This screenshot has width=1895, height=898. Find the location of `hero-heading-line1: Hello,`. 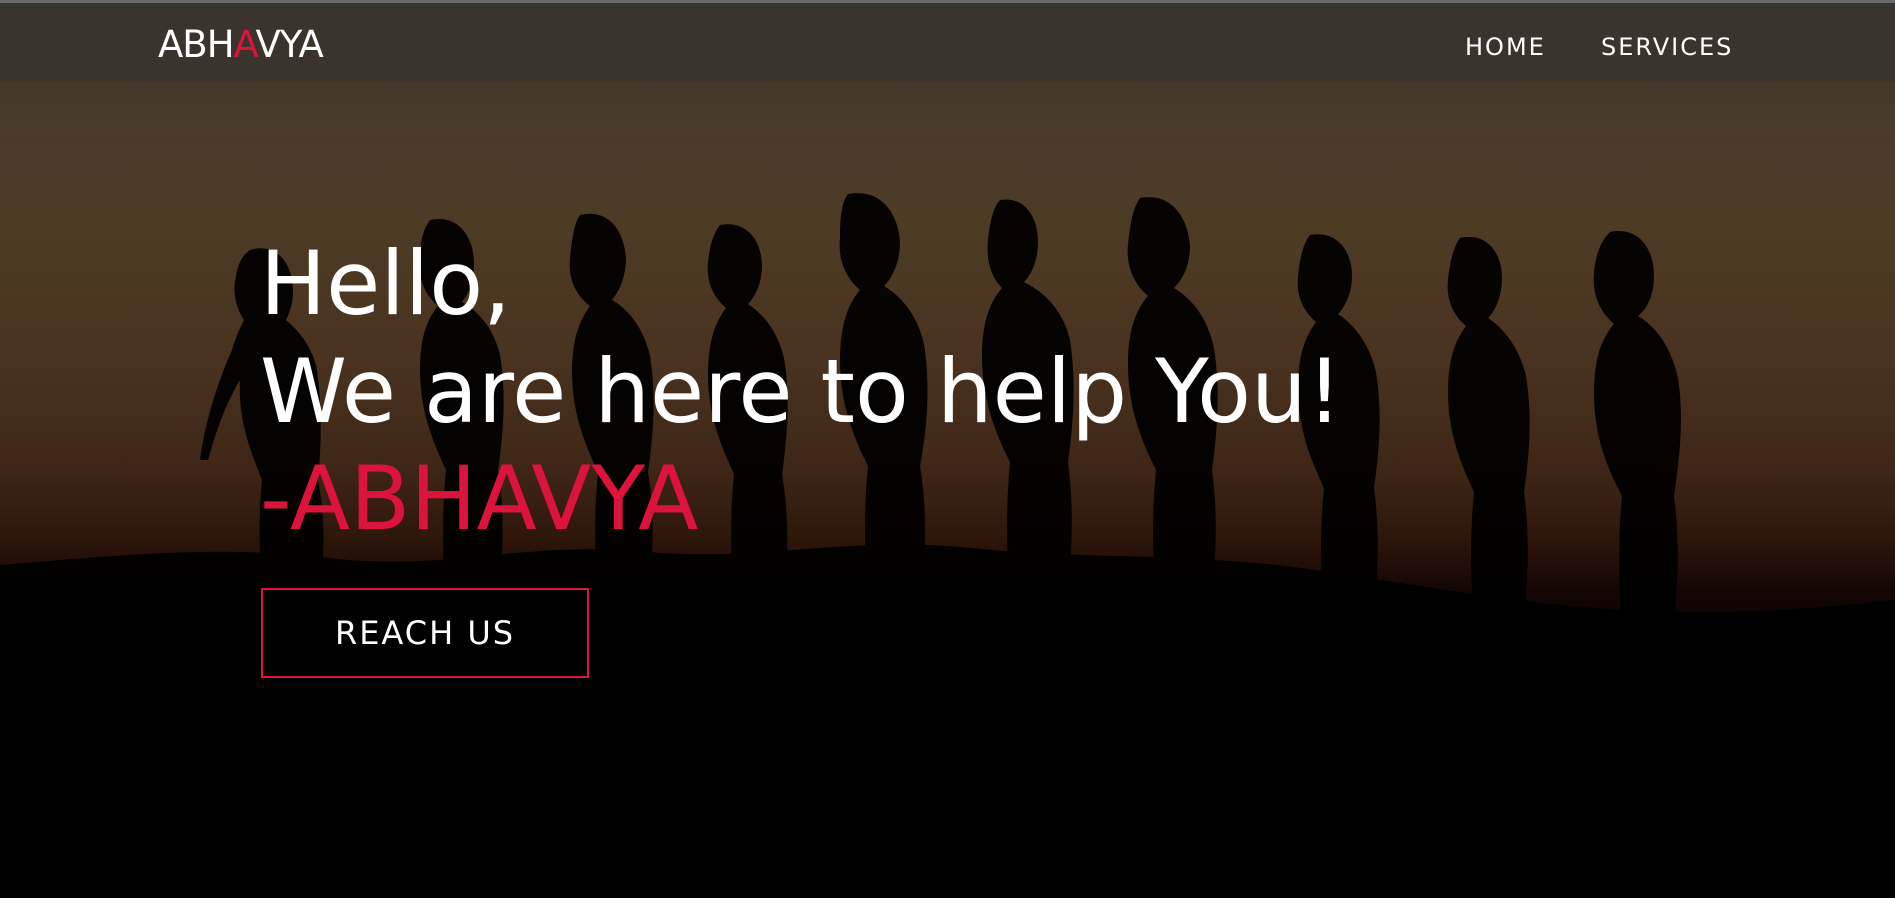

hero-heading-line1: Hello, is located at coordinates (386, 283).